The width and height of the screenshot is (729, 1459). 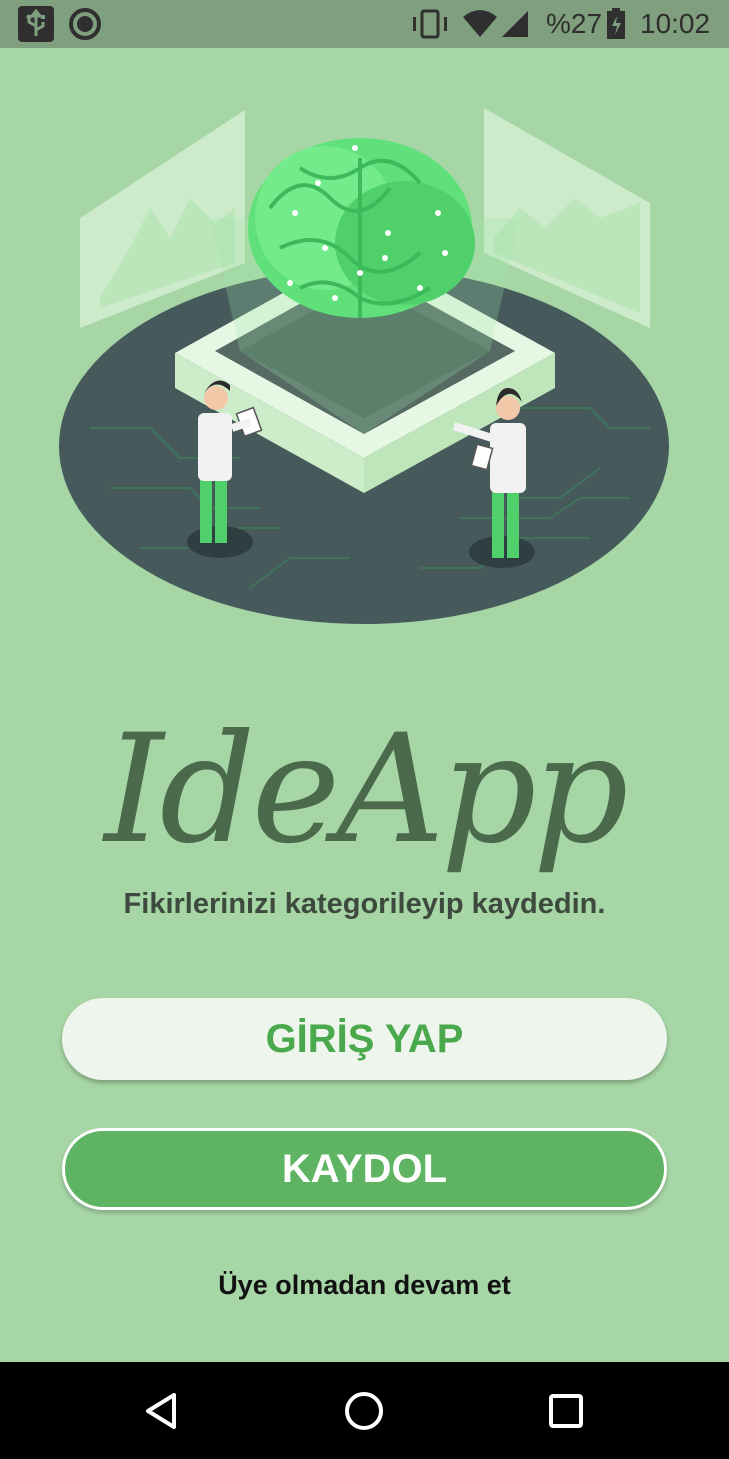 I want to click on app-tagline: Fikirlerinizi kategorileyip kaydedin., so click(x=364, y=904).